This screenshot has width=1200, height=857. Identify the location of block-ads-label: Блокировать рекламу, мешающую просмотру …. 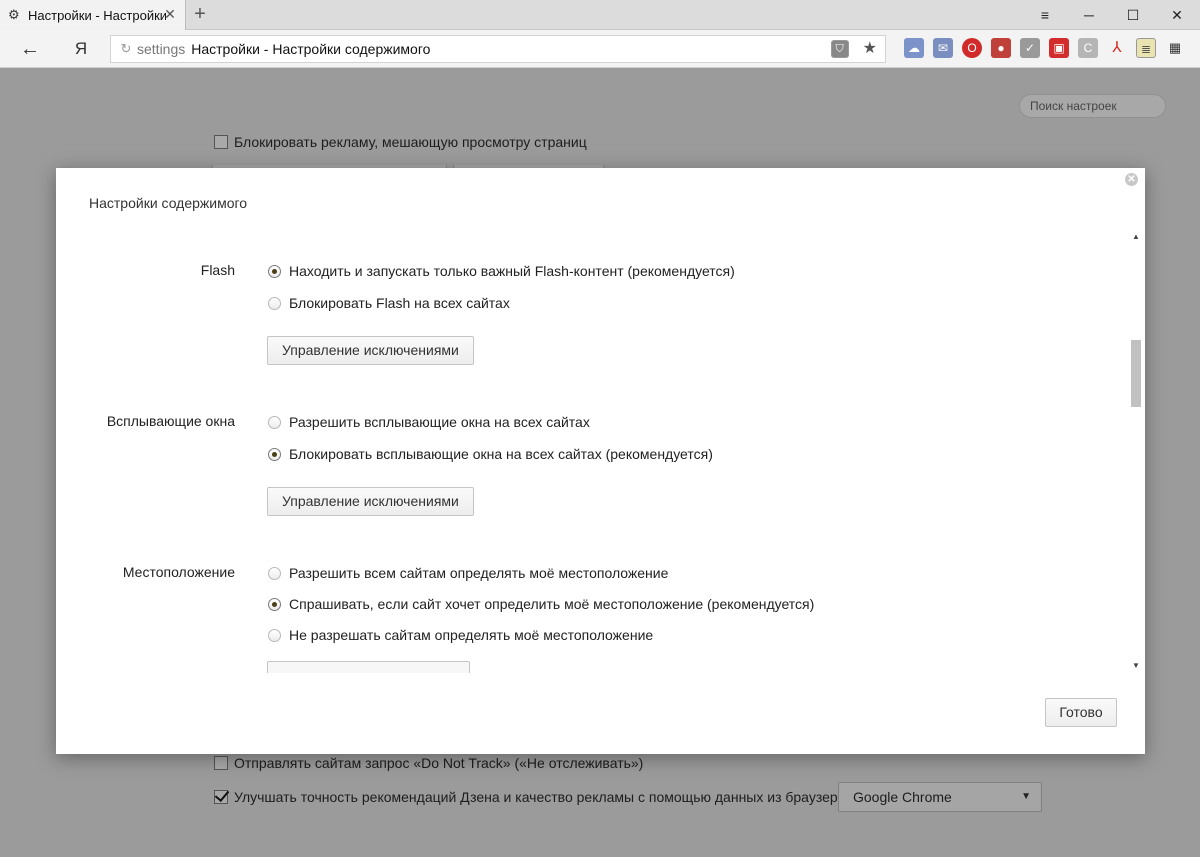
(410, 142).